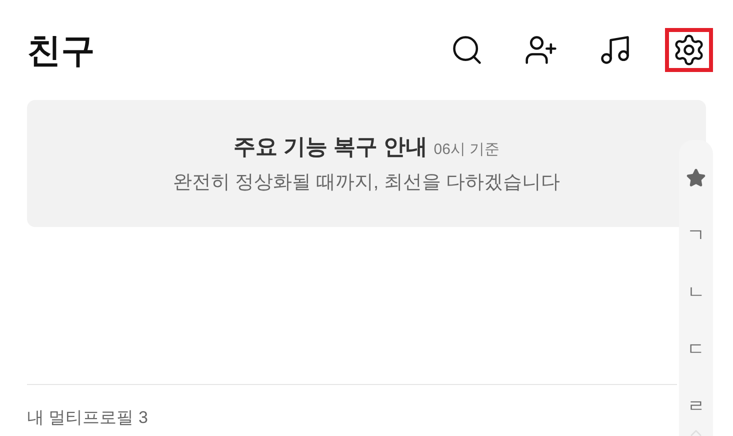 This screenshot has width=733, height=436. I want to click on star-icon, so click(696, 178).